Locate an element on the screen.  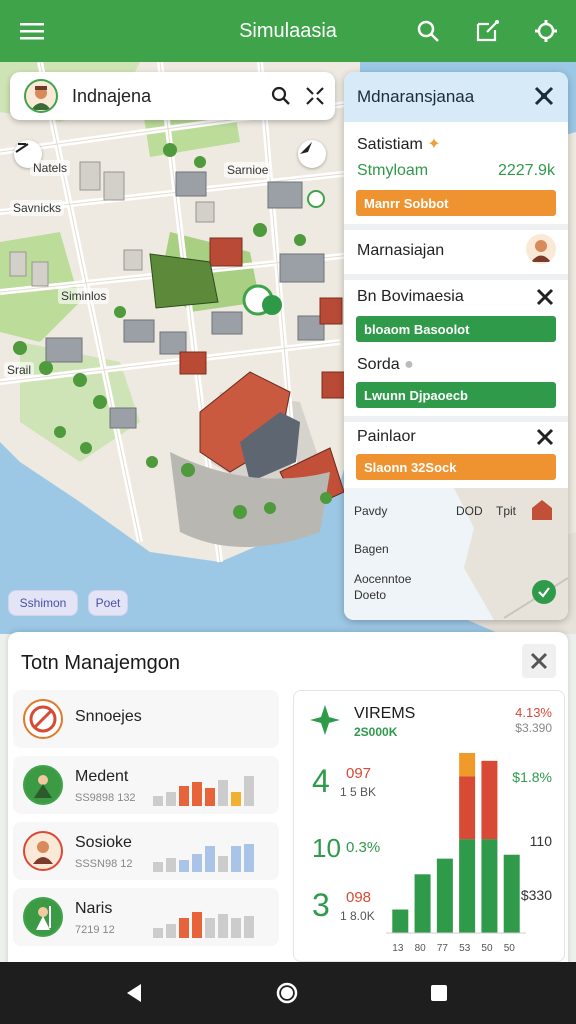
list-item: Naris 7219 12 is located at coordinates (146, 917).